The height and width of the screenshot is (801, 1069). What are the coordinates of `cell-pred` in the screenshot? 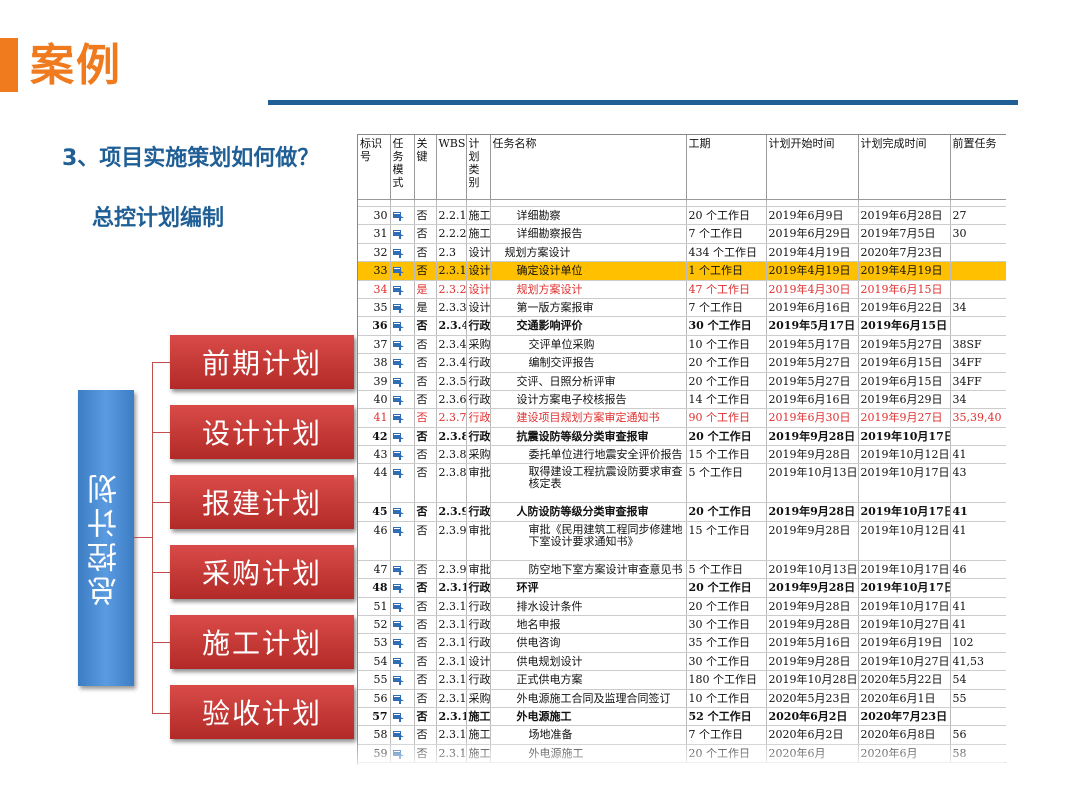 It's located at (978, 717).